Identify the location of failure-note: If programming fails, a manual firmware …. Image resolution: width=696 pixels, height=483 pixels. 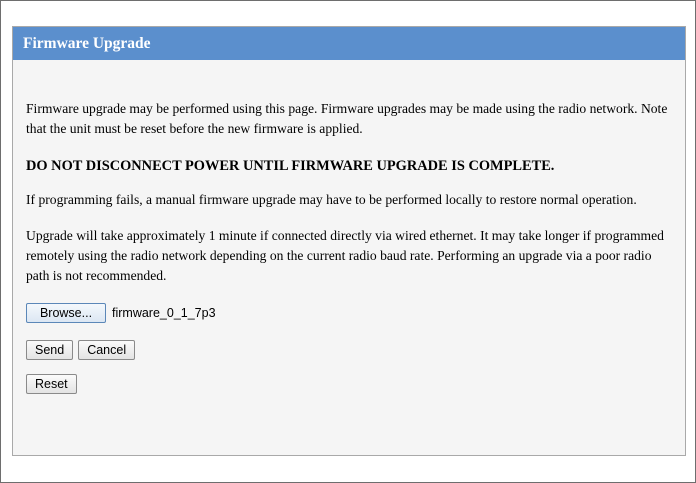
(331, 199).